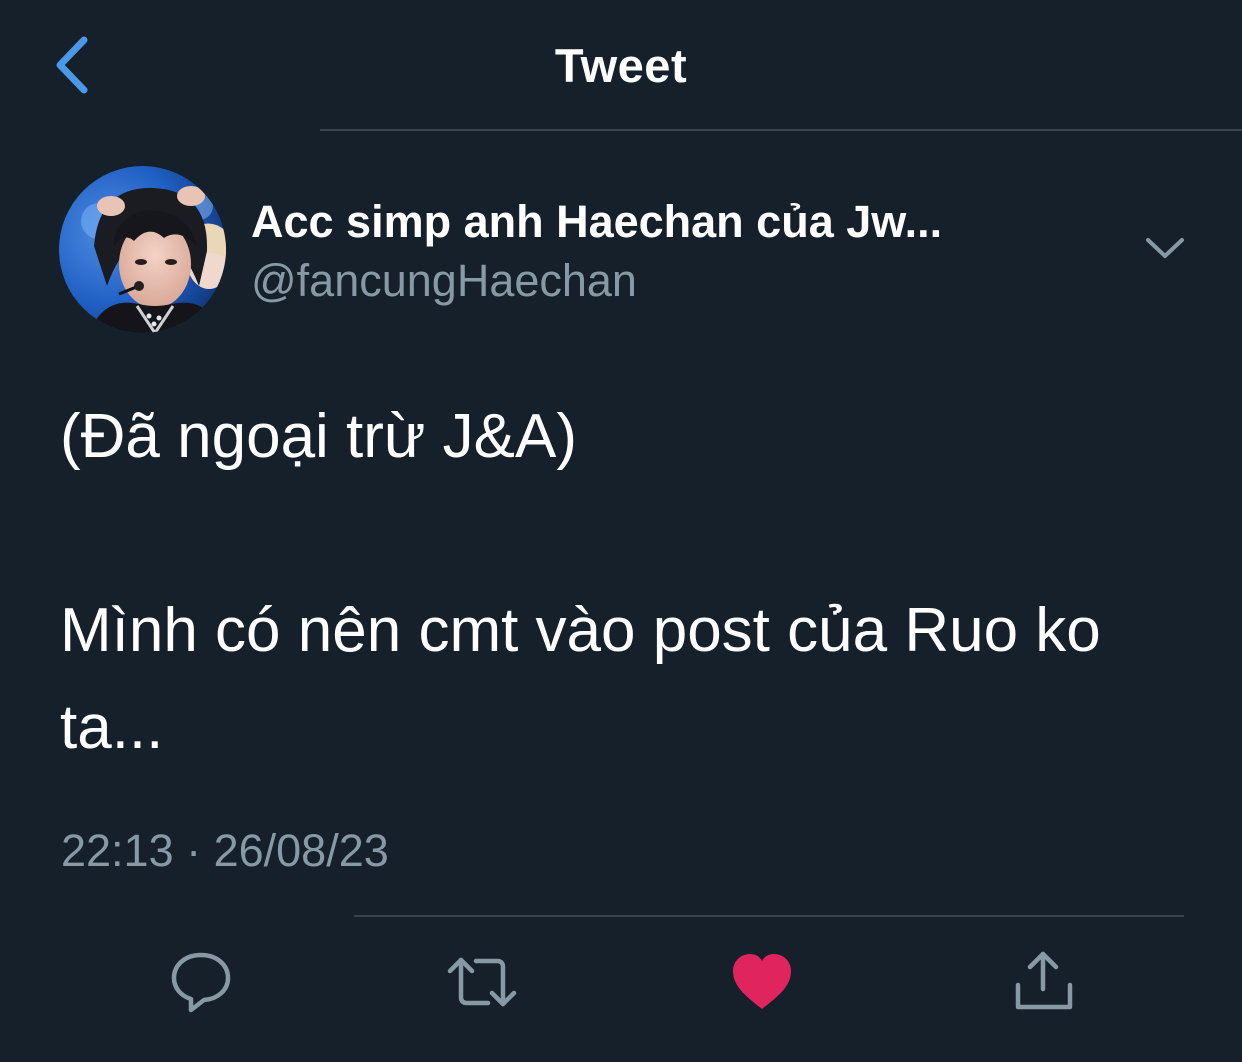 The image size is (1242, 1062). I want to click on chevron-down-icon, so click(1165, 248).